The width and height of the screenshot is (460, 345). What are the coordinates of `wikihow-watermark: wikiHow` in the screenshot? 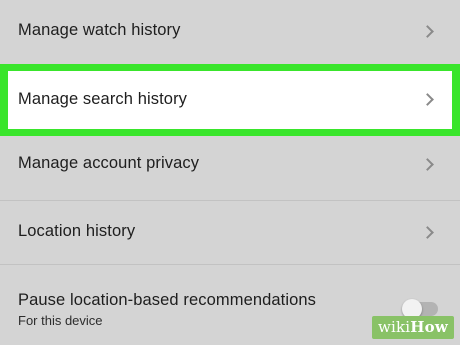 It's located at (412, 327).